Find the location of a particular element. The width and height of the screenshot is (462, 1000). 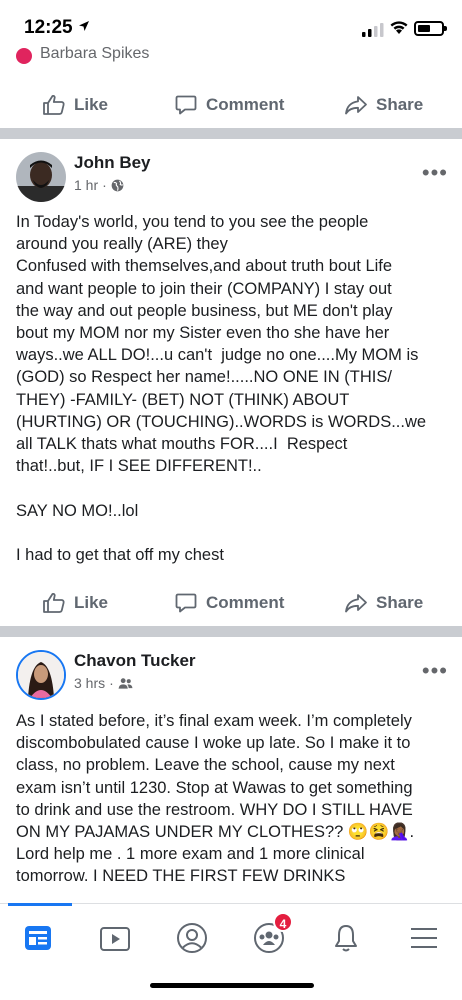

notifications-tab is located at coordinates (346, 938).